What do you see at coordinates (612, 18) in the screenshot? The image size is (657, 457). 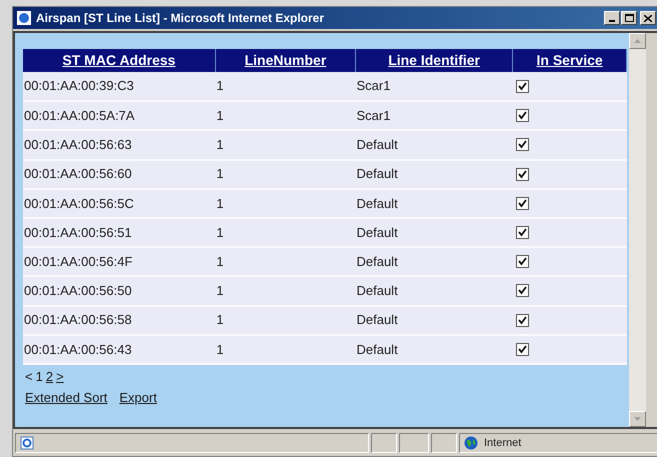 I see `minimize-button` at bounding box center [612, 18].